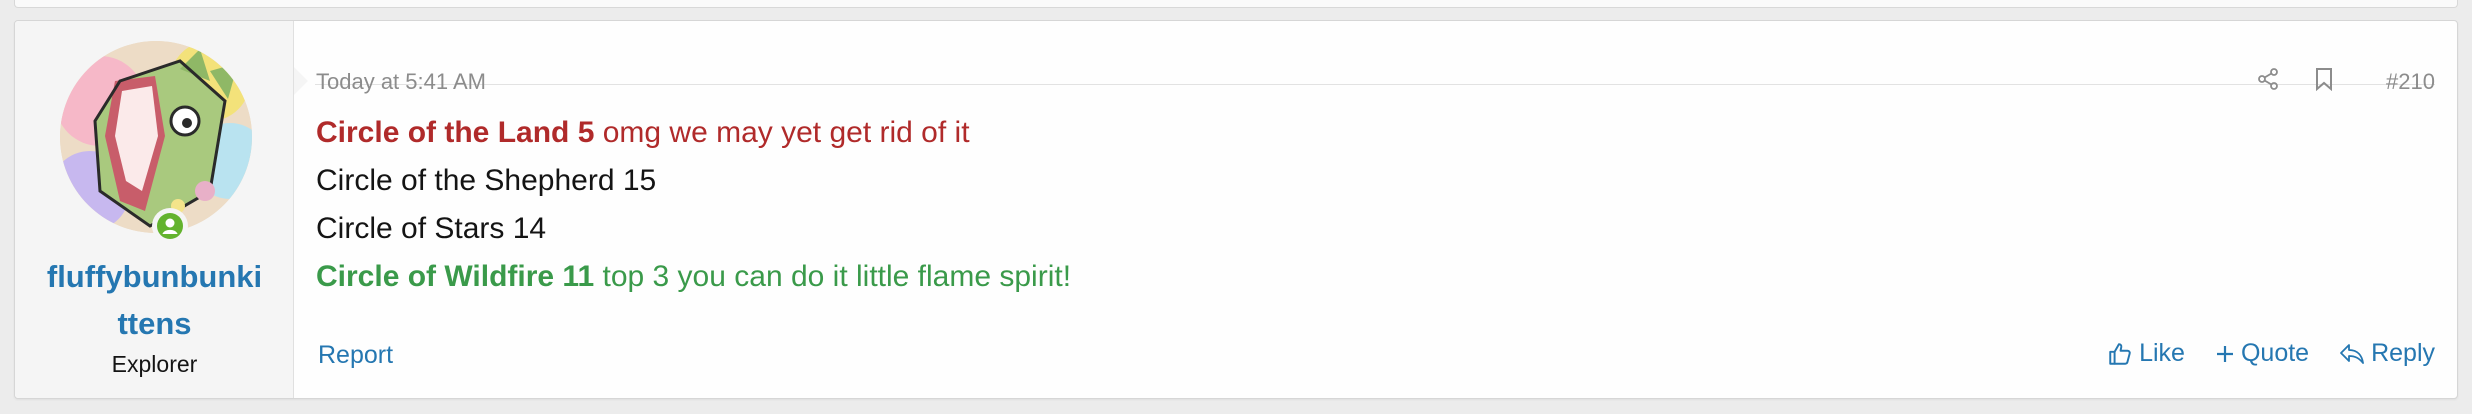 This screenshot has width=2472, height=414. What do you see at coordinates (1375, 351) in the screenshot?
I see `post-footer: Report Like Quote Reply` at bounding box center [1375, 351].